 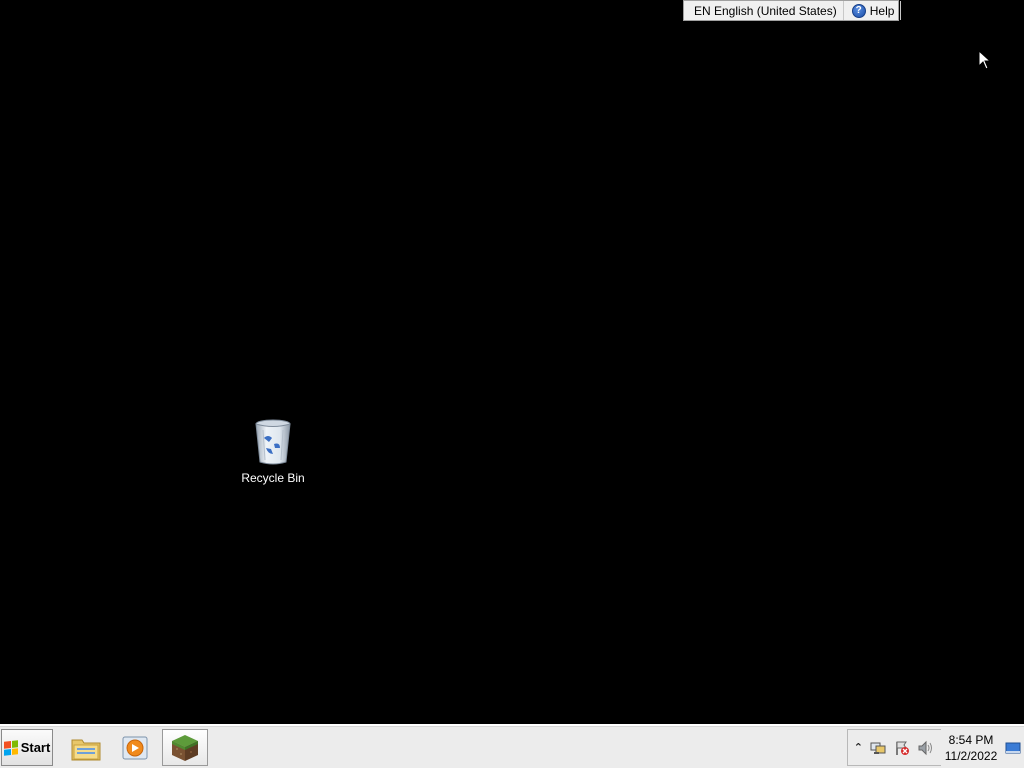 I want to click on folder-icon, so click(x=86, y=749).